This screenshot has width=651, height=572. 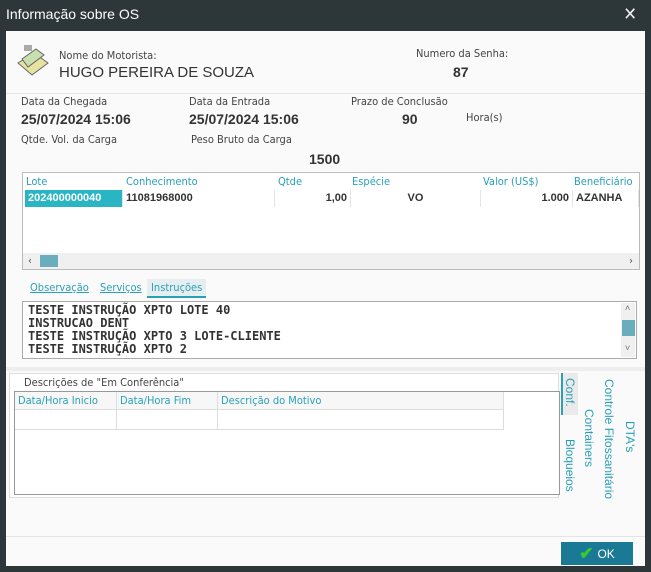 I want to click on window-title: Informação sobre OS, so click(x=73, y=14).